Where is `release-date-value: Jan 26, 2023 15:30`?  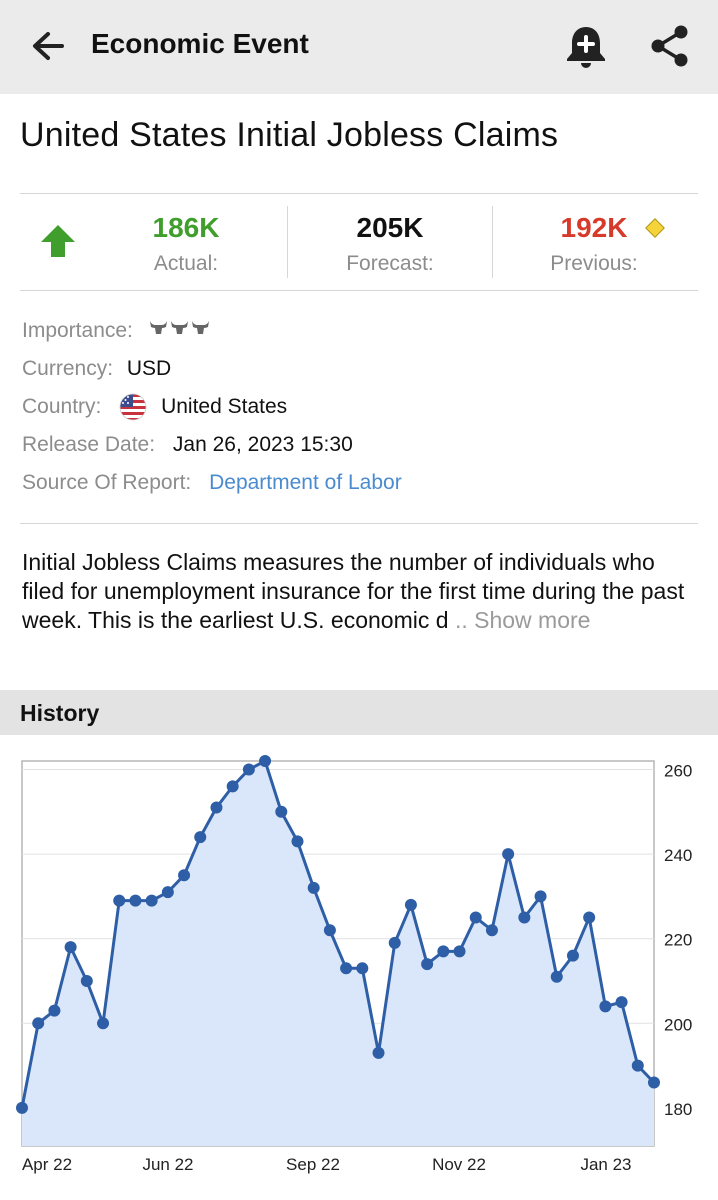
release-date-value: Jan 26, 2023 15:30 is located at coordinates (262, 444).